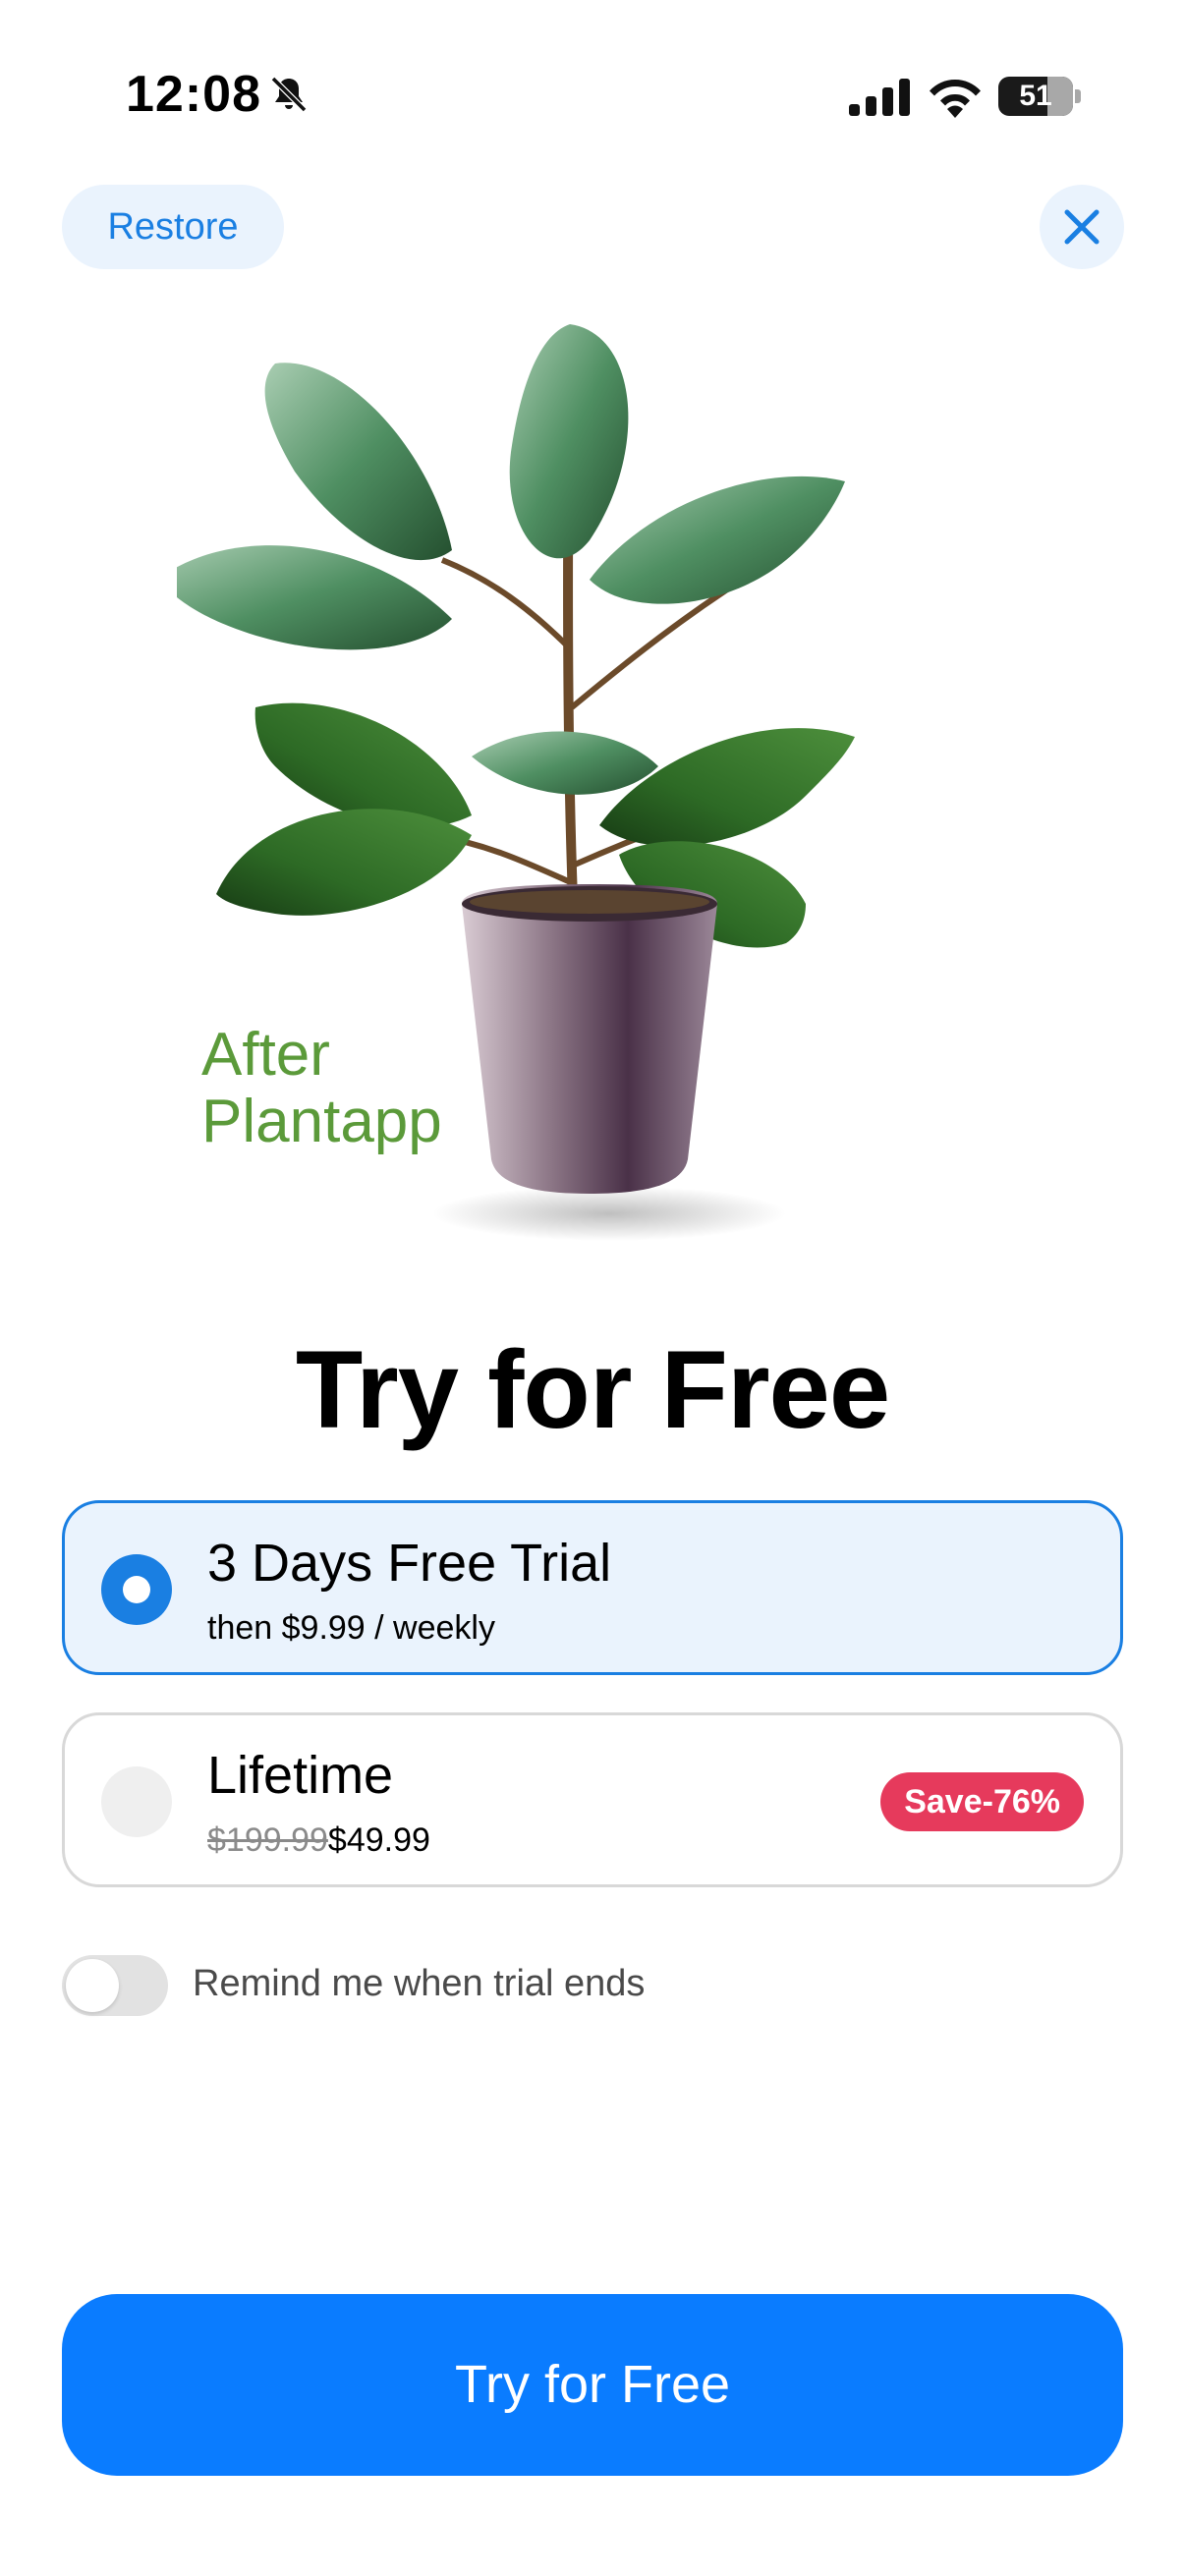 This screenshot has height=2576, width=1185. What do you see at coordinates (419, 1983) in the screenshot?
I see `reminder-label: Remind me when trial ends` at bounding box center [419, 1983].